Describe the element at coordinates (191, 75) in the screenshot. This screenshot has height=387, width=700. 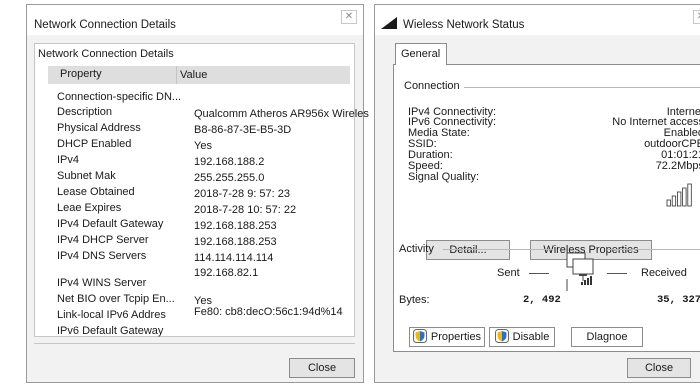
I see `column-header-value: Value` at that location.